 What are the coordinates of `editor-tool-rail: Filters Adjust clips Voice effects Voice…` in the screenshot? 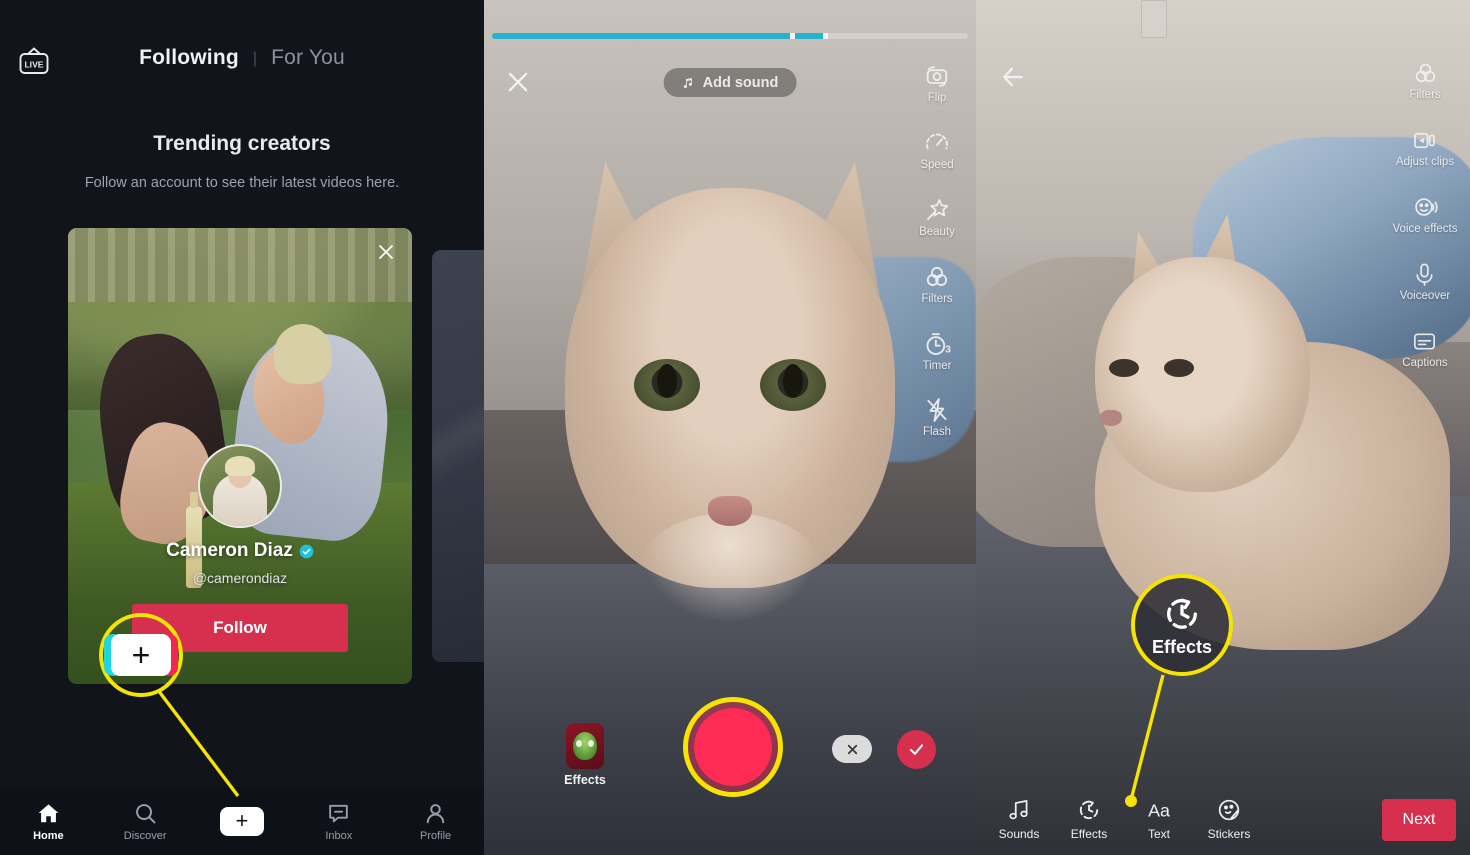 It's located at (1425, 214).